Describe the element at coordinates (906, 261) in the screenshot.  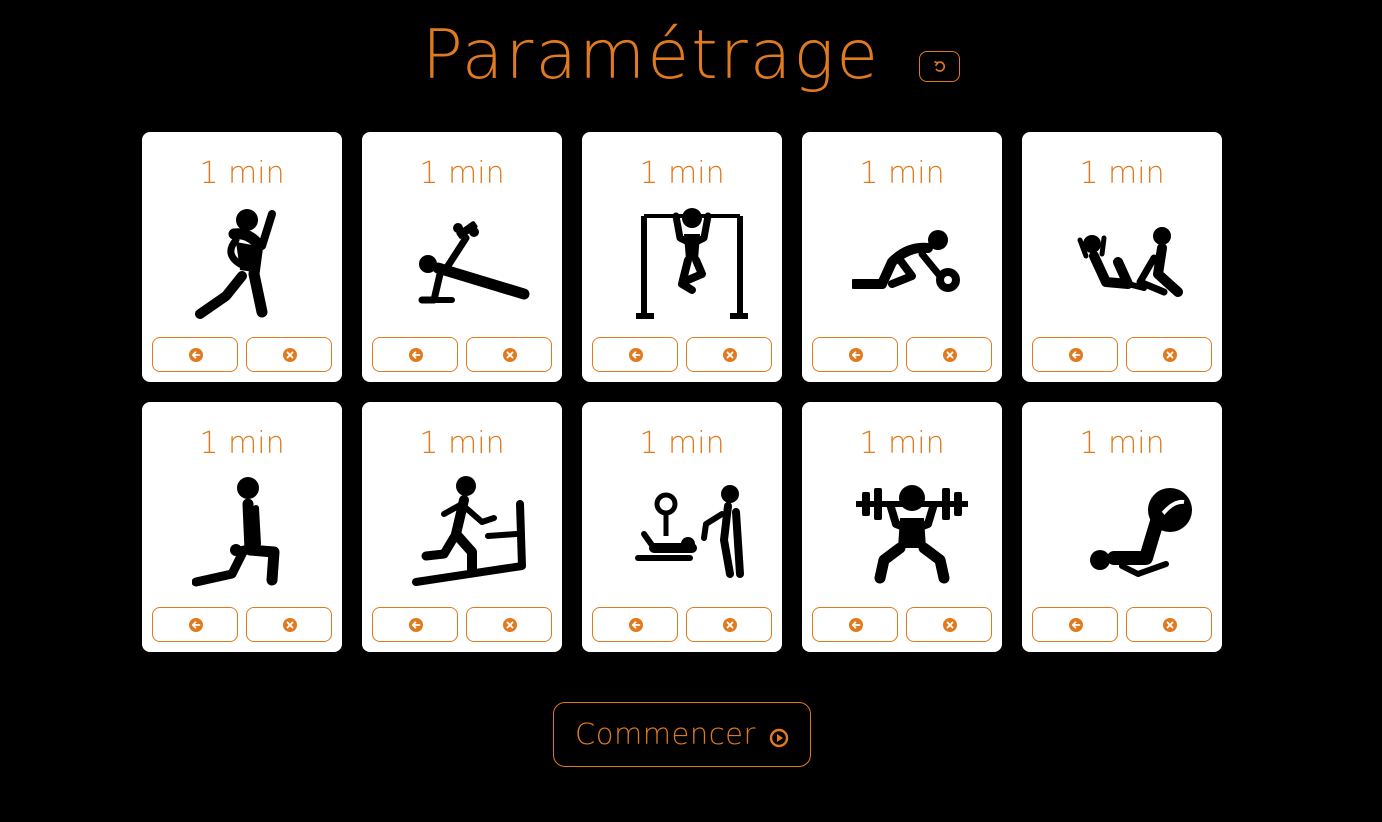
I see `ab-wheel-icon` at that location.